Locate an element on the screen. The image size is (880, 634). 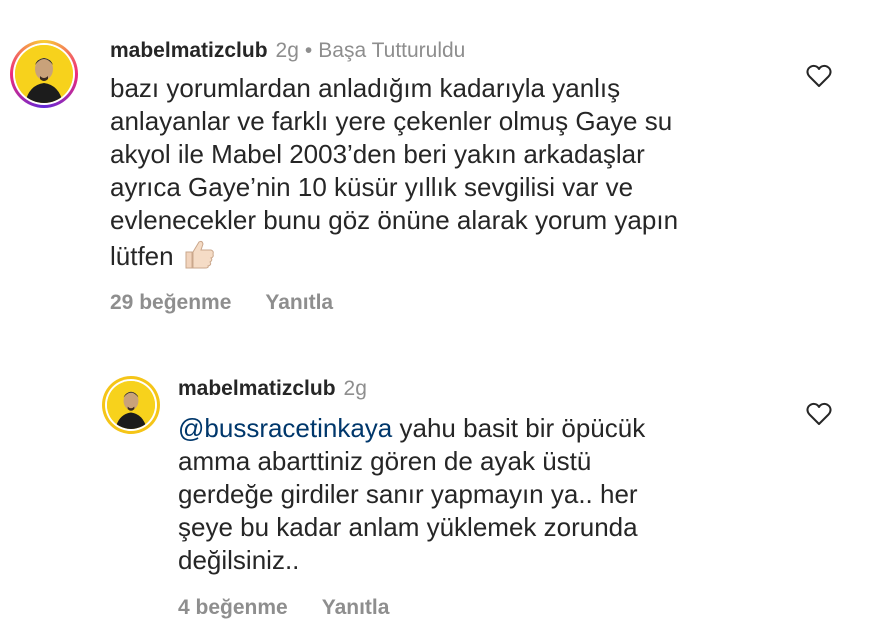
comment-actions: 29 beğenme Yanıtla is located at coordinates (221, 303).